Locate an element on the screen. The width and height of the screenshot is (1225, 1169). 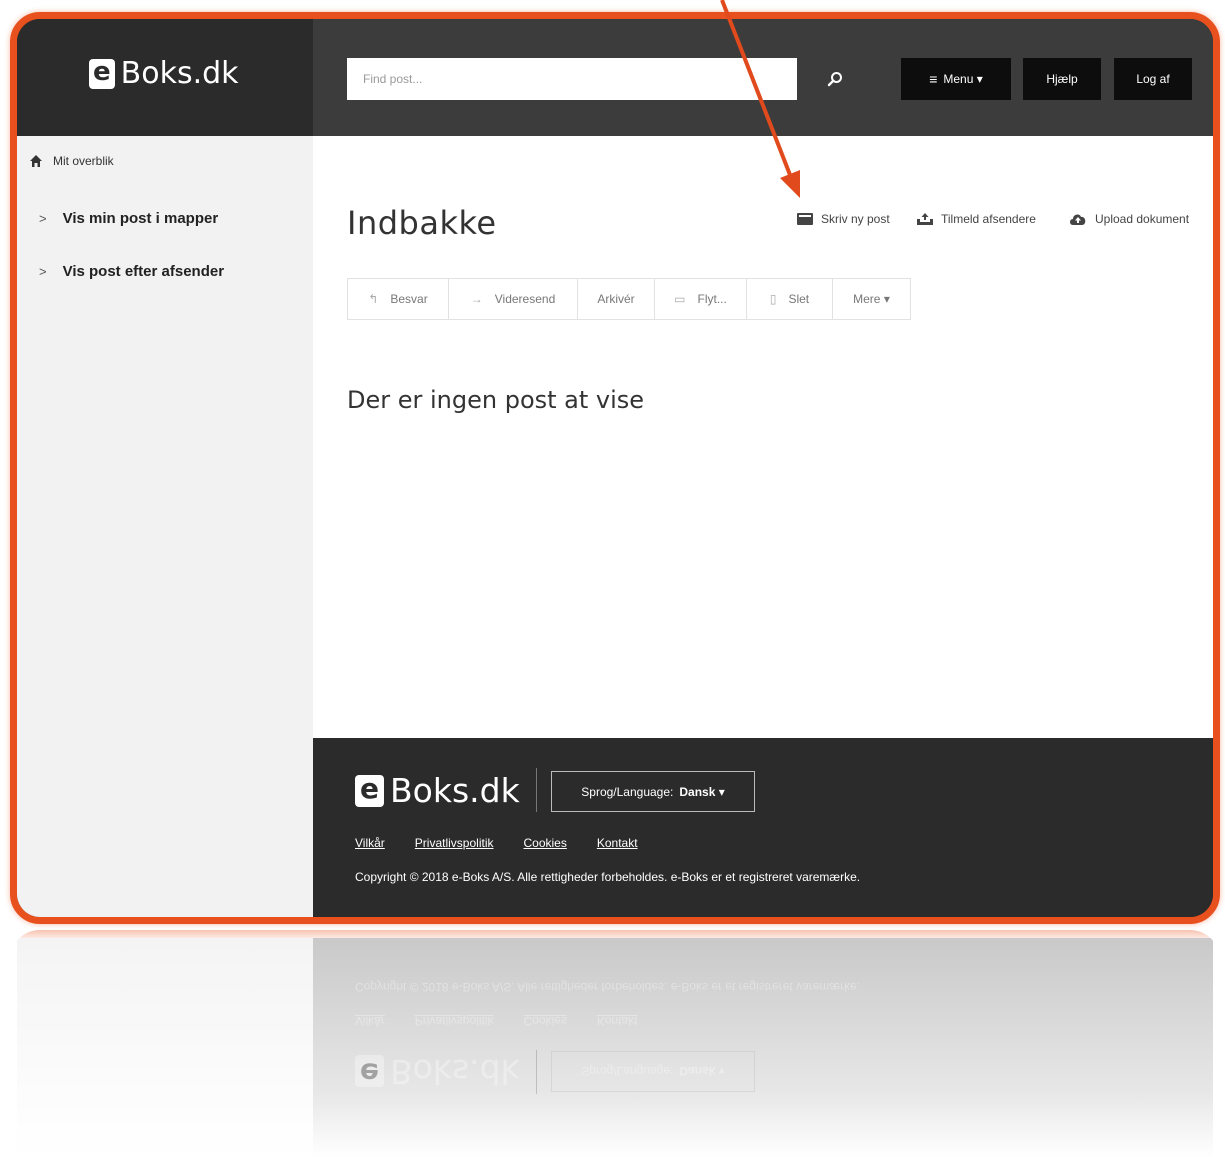
home-icon is located at coordinates (36, 161).